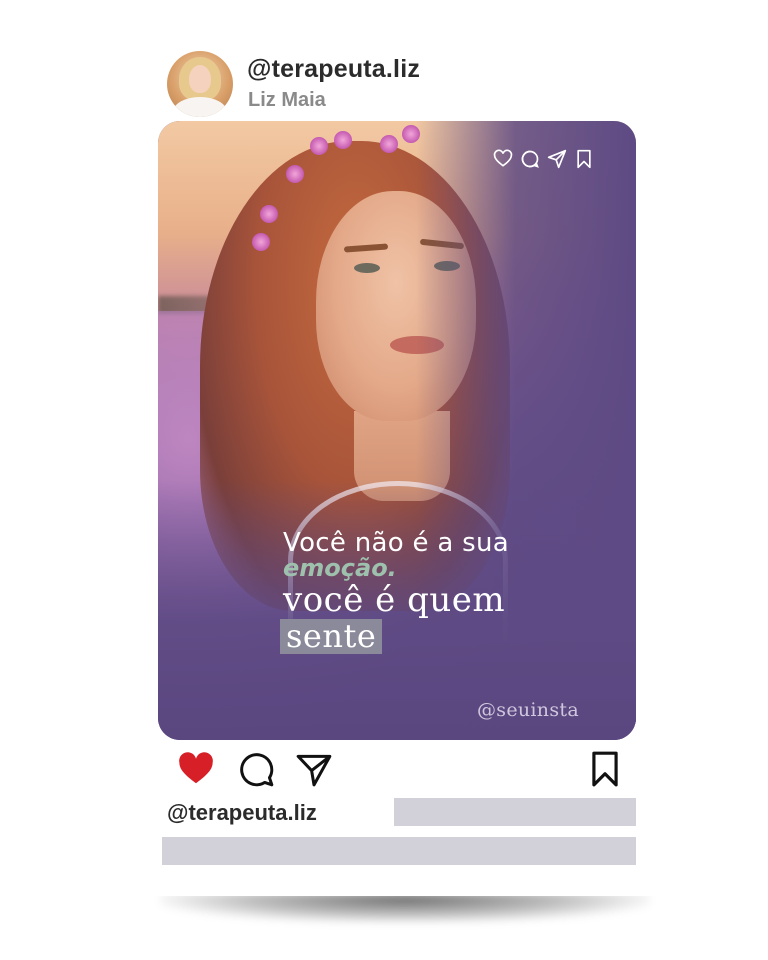 The height and width of the screenshot is (960, 768). I want to click on send-icon, so click(314, 769).